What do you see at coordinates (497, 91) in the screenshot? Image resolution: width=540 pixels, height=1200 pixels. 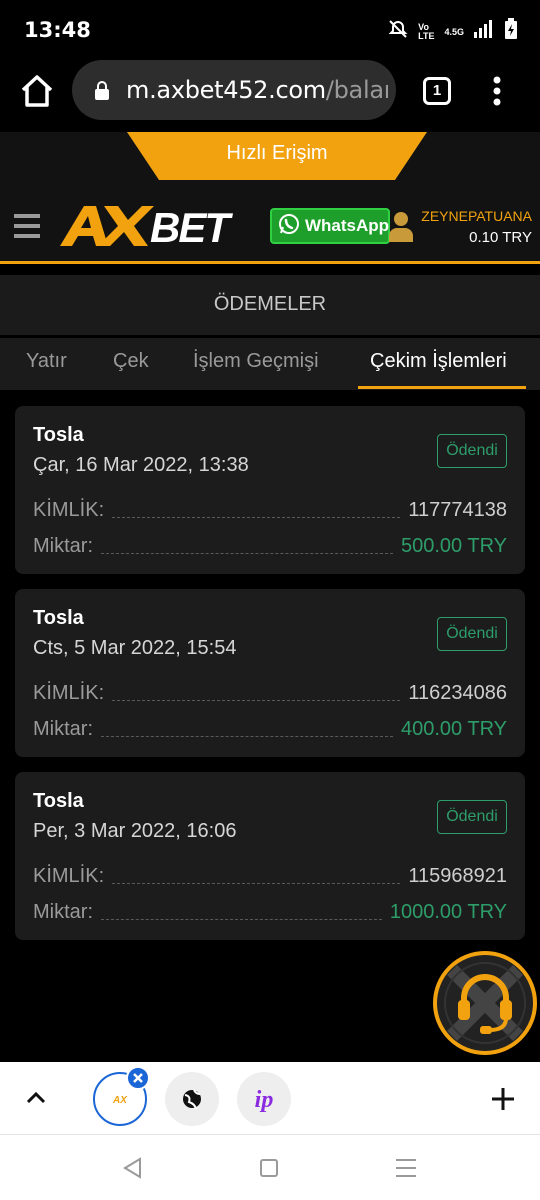 I see `menu-dots-icon` at bounding box center [497, 91].